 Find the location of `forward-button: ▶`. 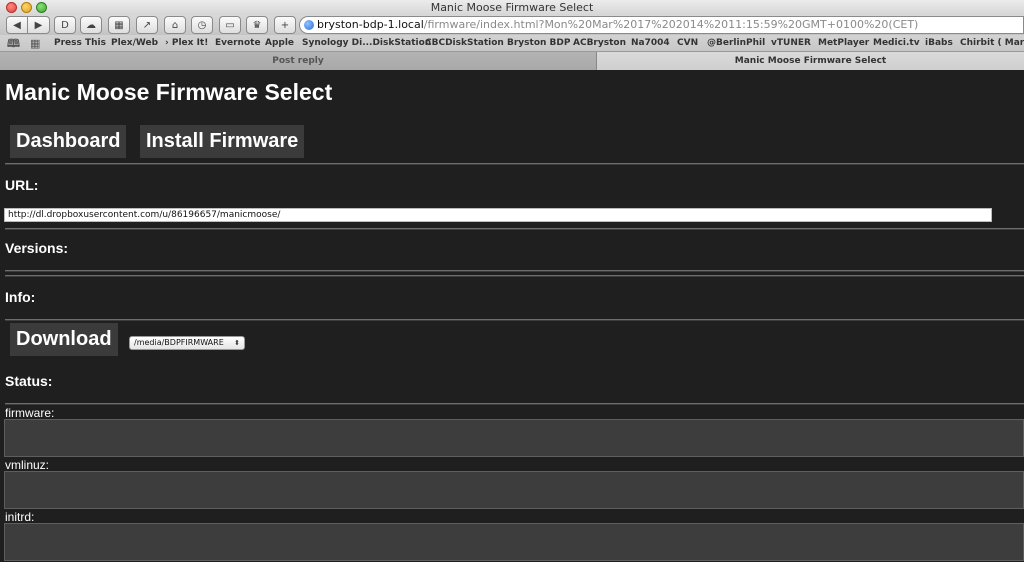

forward-button: ▶ is located at coordinates (39, 25).